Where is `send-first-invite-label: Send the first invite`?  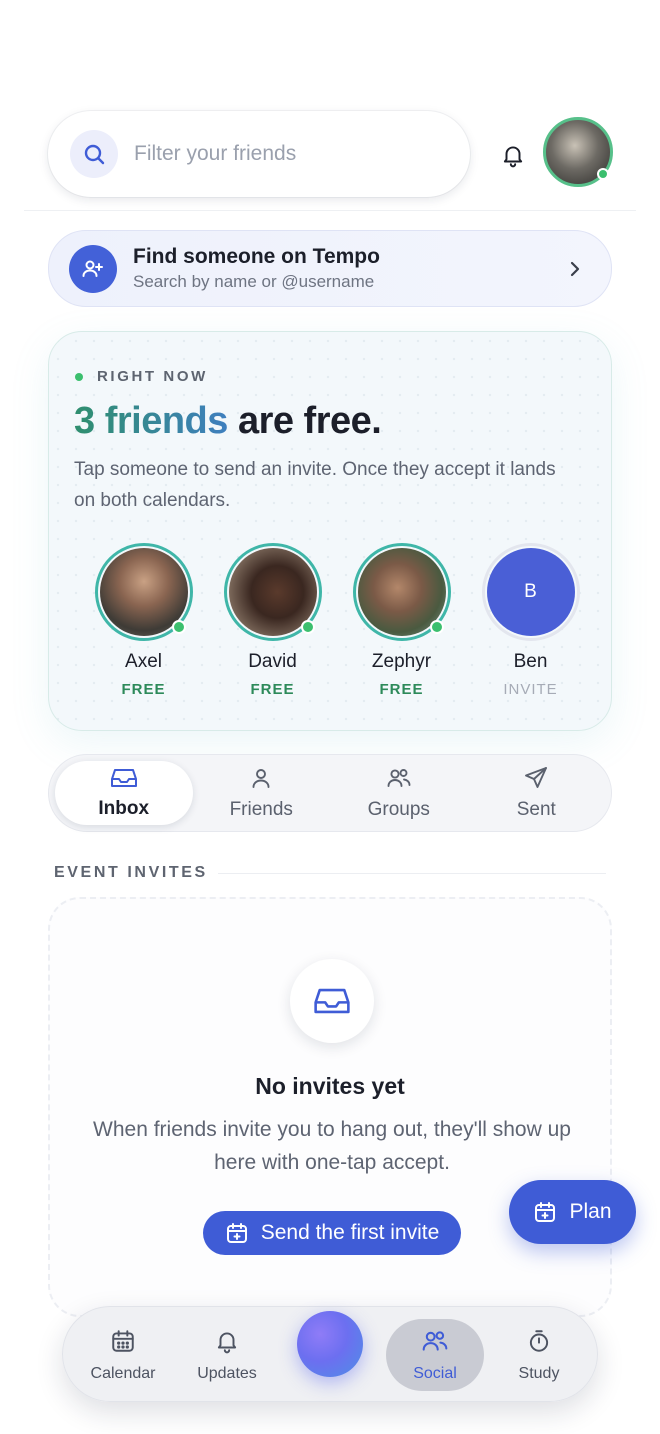
send-first-invite-label: Send the first invite is located at coordinates (350, 1232).